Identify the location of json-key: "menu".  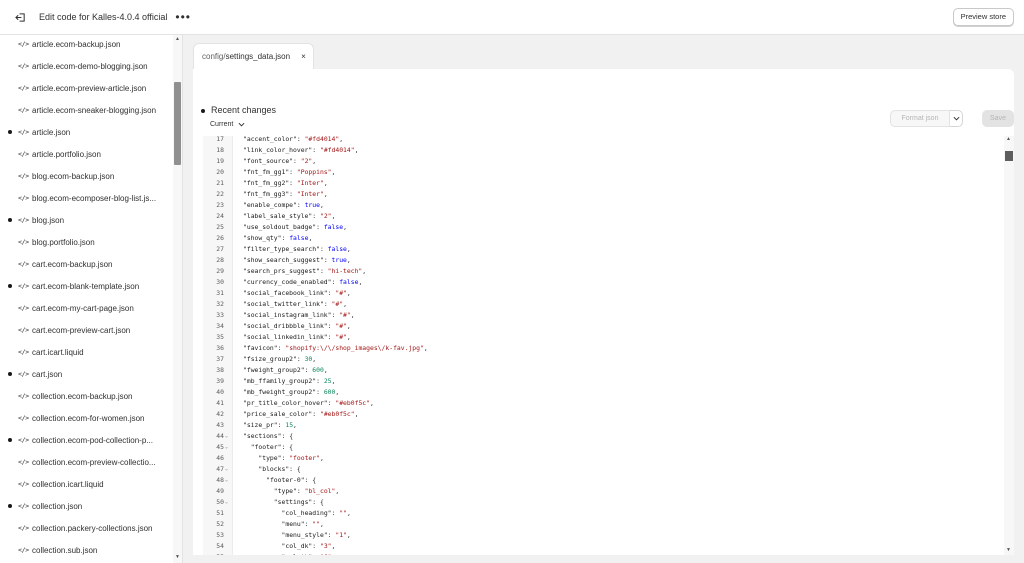
(293, 524).